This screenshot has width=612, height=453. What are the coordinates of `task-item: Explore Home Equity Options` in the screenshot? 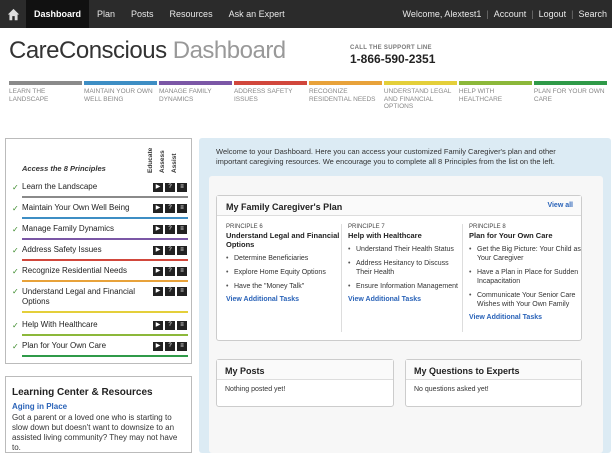 It's located at (285, 272).